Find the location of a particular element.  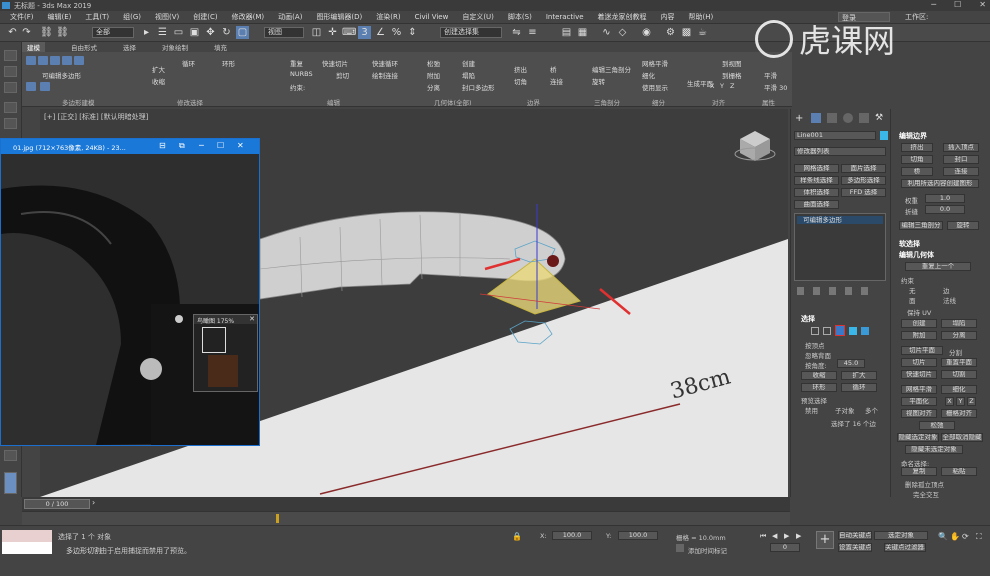

unhide-all-button: 全部取消隐藏 is located at coordinates (962, 437).